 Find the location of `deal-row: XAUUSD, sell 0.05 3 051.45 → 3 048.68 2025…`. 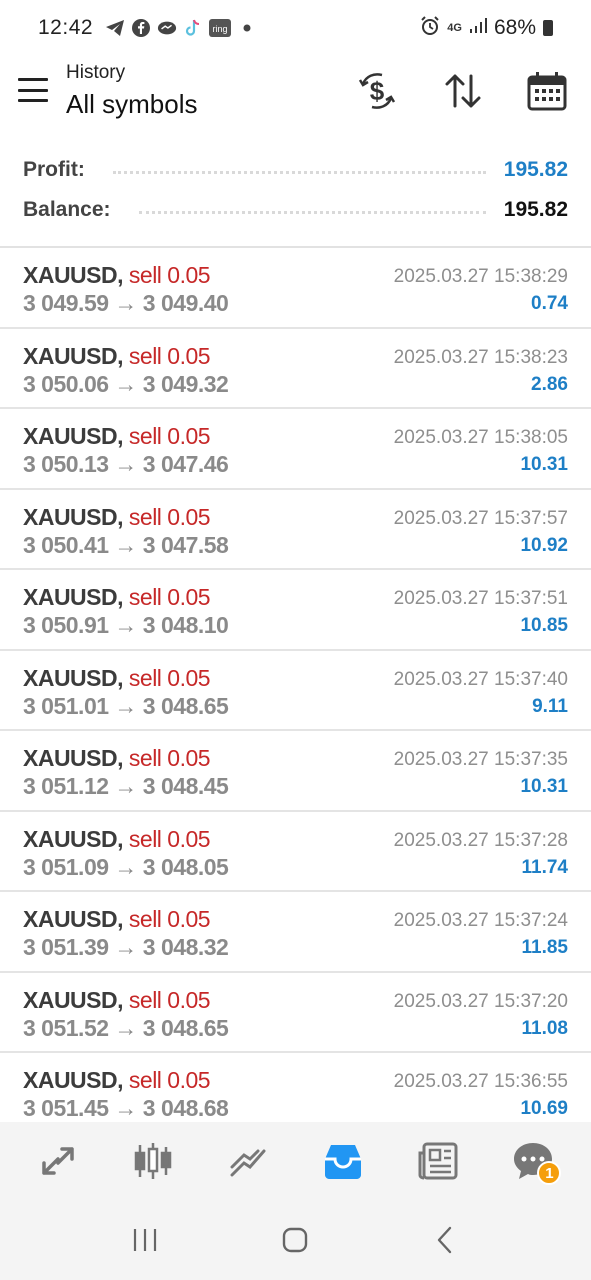

deal-row: XAUUSD, sell 0.05 3 051.45 → 3 048.68 2025… is located at coordinates (295, 1087).